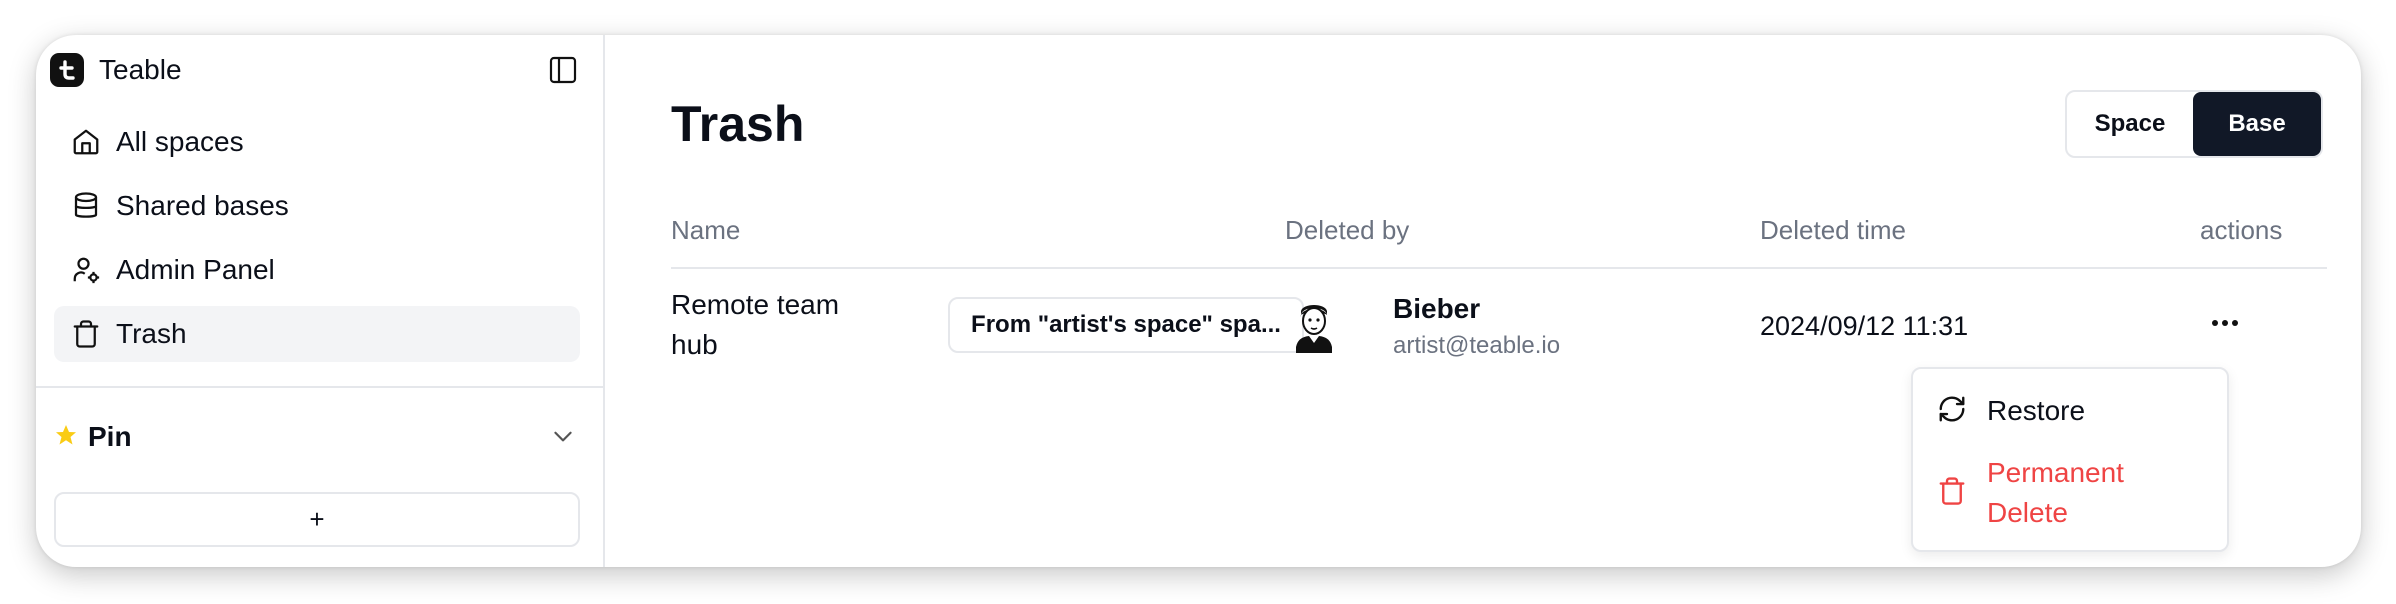  What do you see at coordinates (563, 70) in the screenshot?
I see `sidebar-toggle-icon` at bounding box center [563, 70].